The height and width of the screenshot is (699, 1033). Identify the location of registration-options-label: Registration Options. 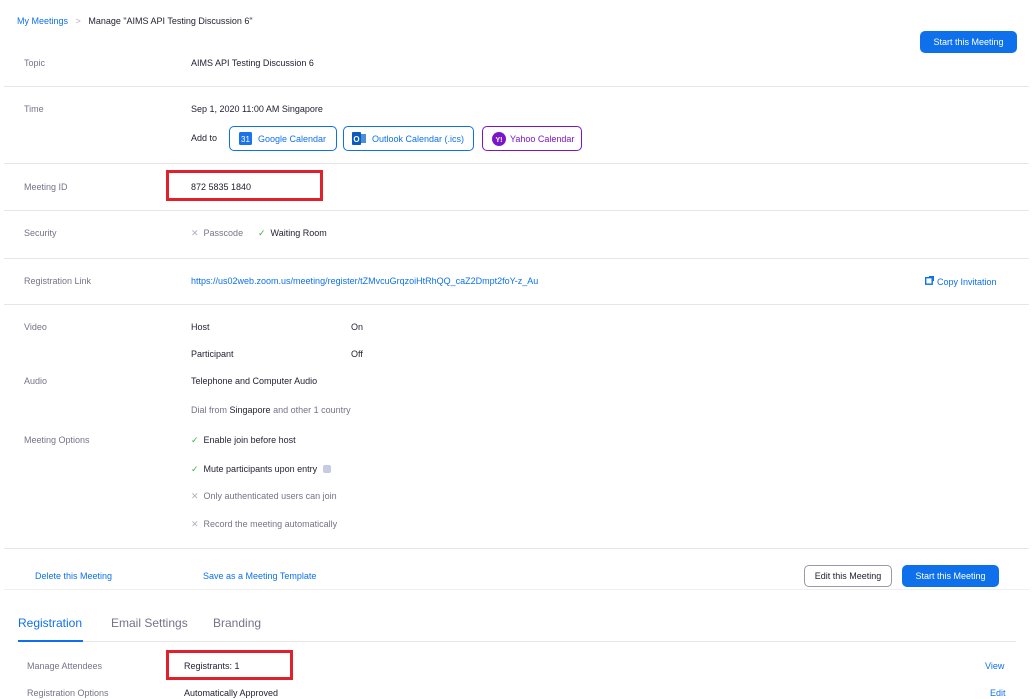
(68, 693).